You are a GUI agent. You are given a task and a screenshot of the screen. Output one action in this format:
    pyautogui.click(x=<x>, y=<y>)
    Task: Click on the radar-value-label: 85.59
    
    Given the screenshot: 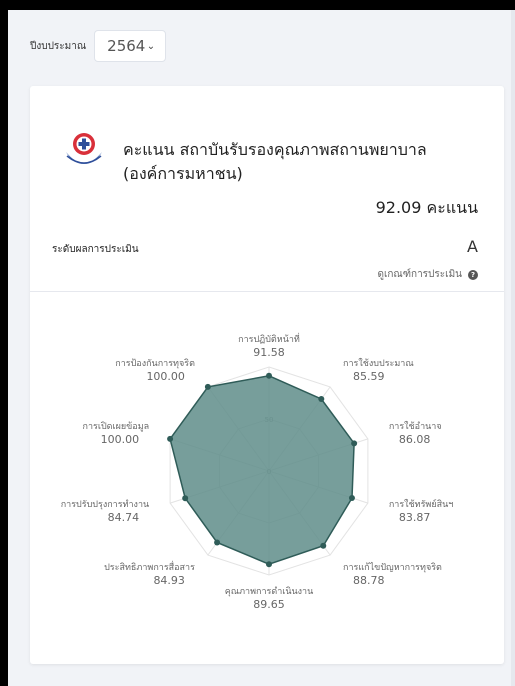 What is the action you would take?
    pyautogui.click(x=369, y=376)
    